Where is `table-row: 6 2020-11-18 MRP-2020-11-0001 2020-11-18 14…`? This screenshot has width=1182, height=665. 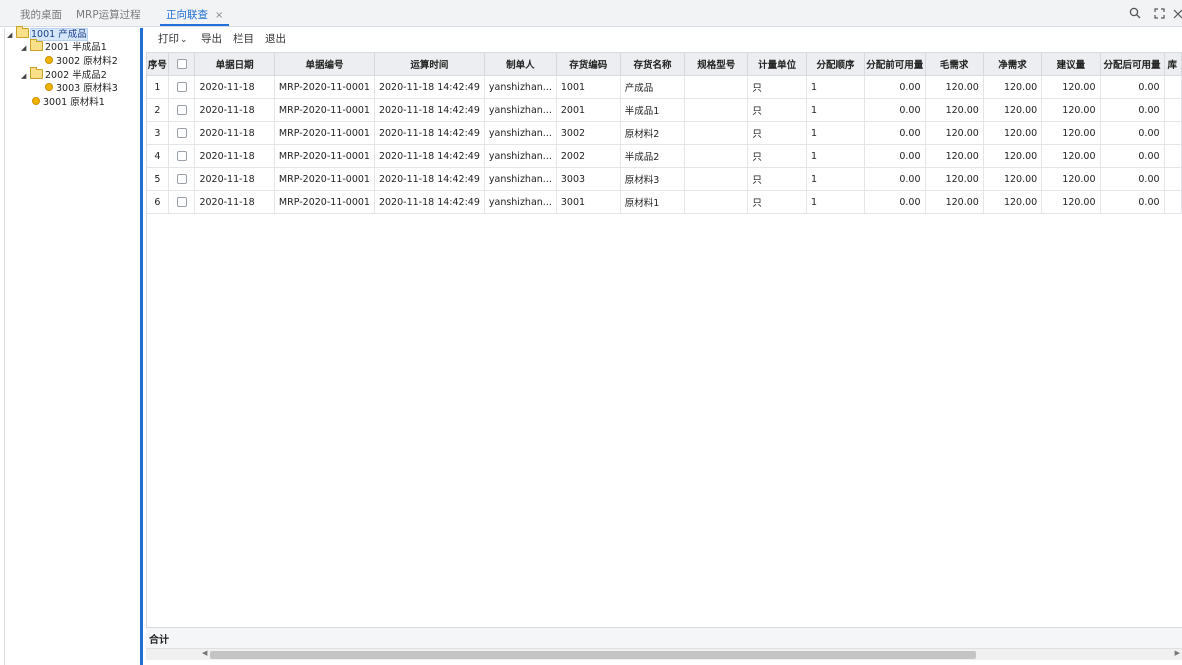 table-row: 6 2020-11-18 MRP-2020-11-0001 2020-11-18 14… is located at coordinates (664, 202).